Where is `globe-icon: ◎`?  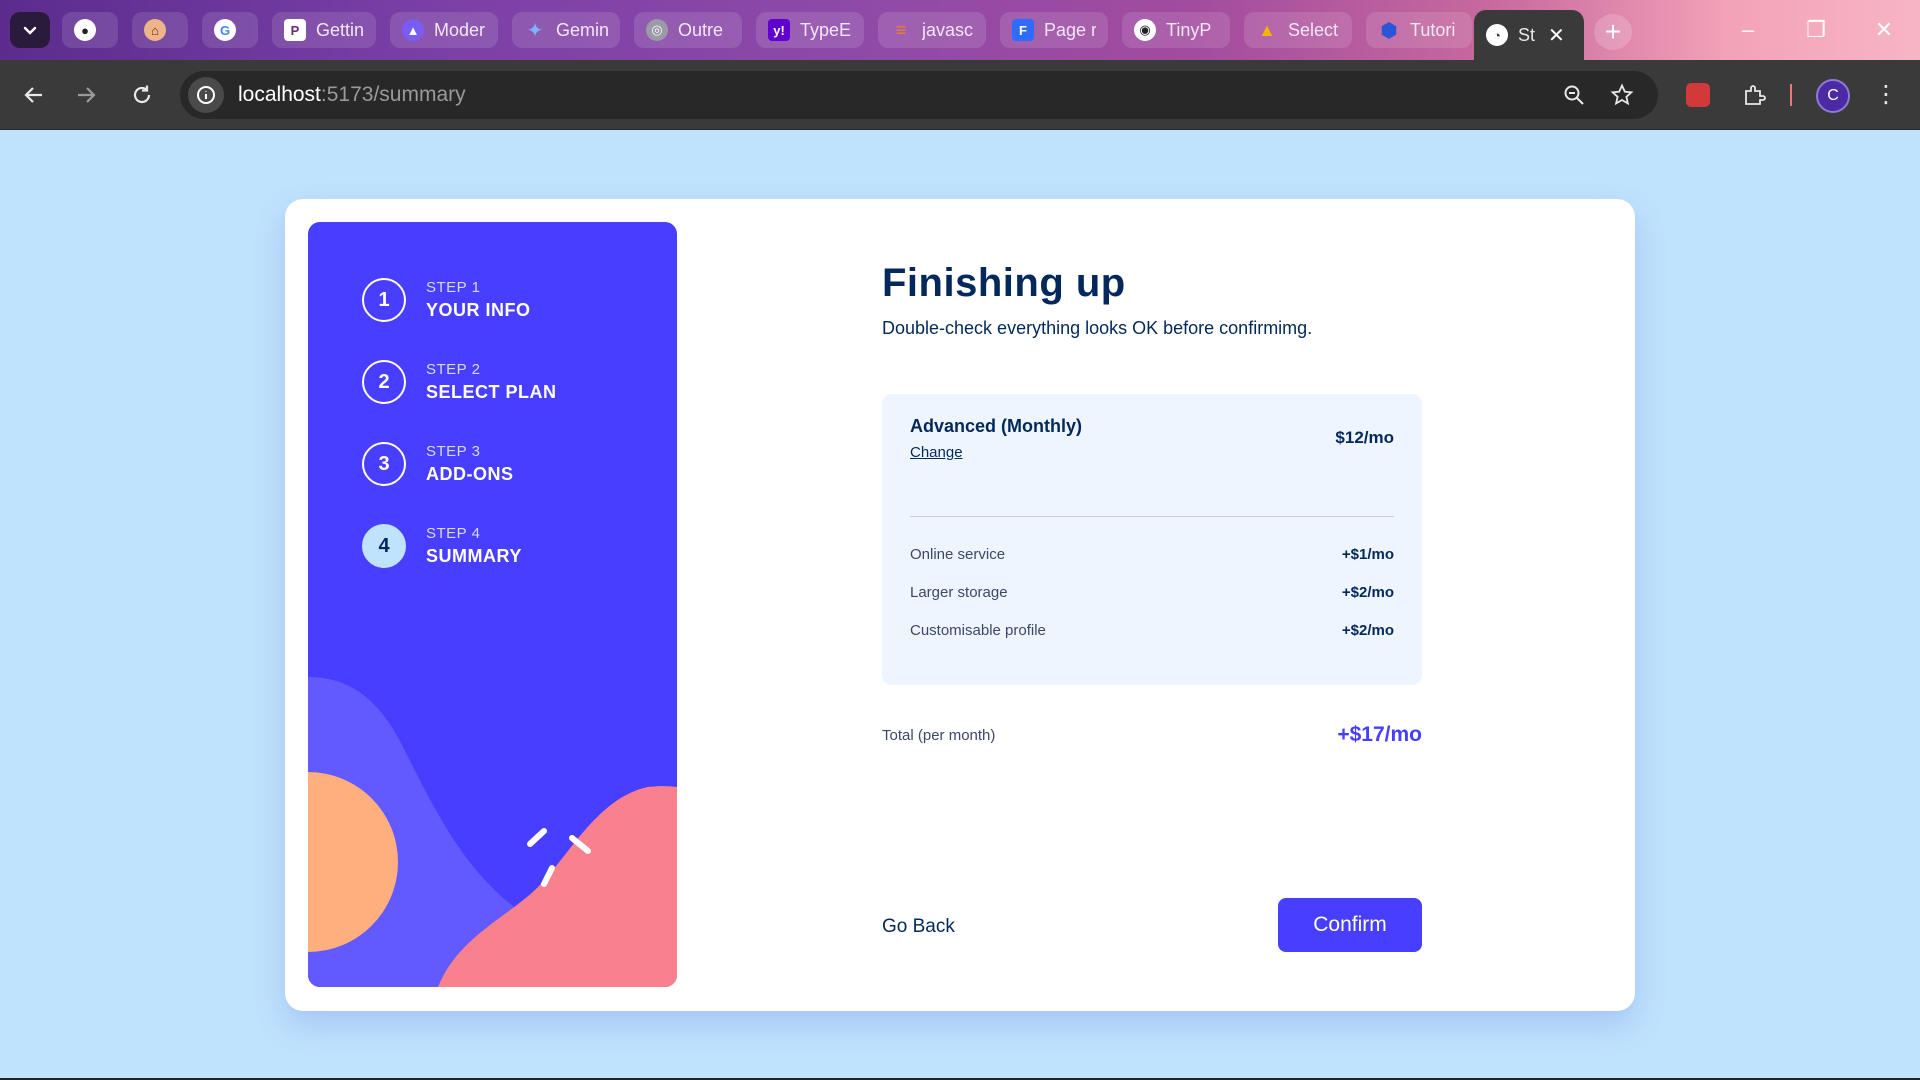 globe-icon: ◎ is located at coordinates (657, 30).